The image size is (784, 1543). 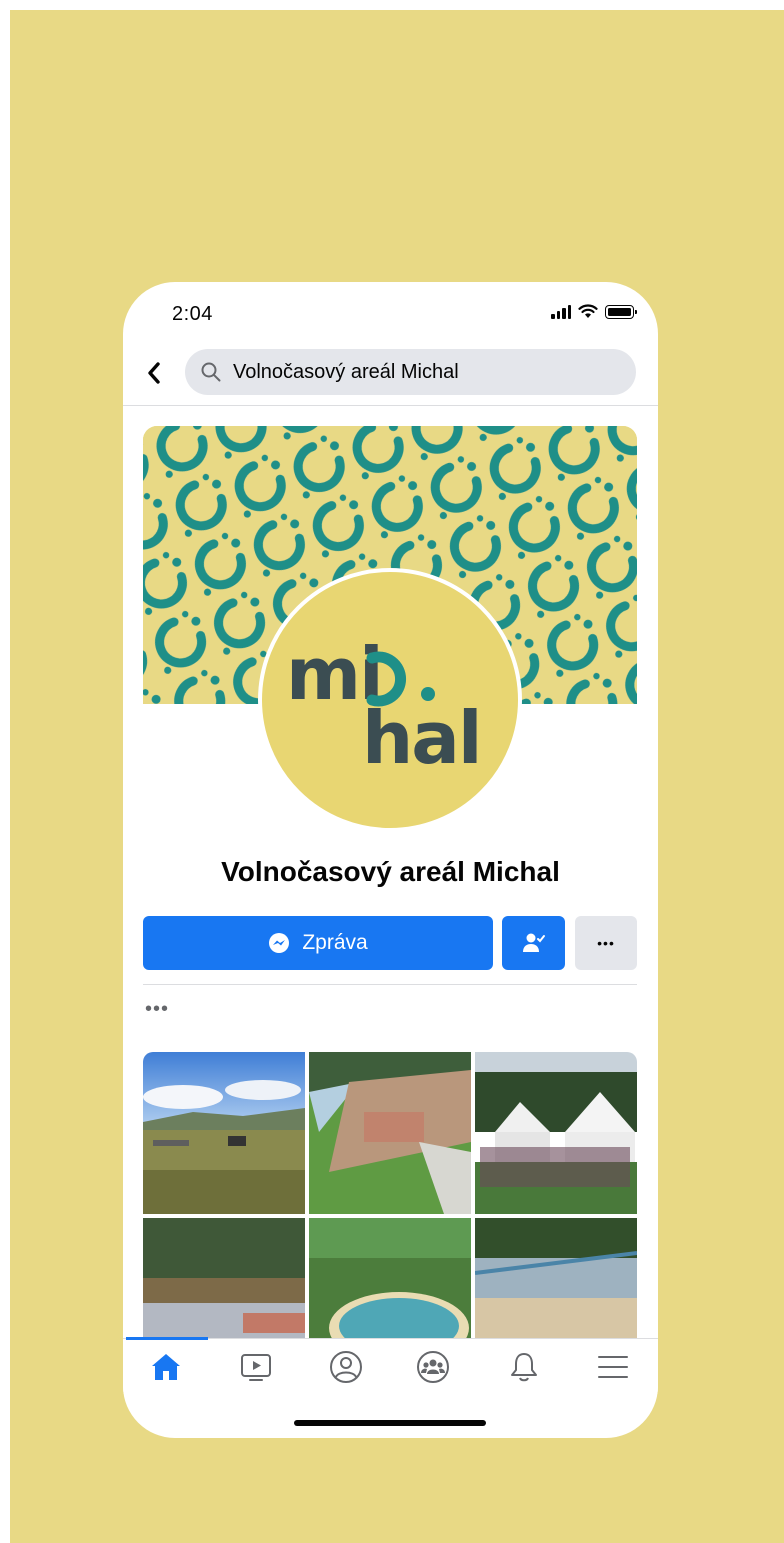 I want to click on page-title: Volnočasový areál Michal, so click(x=390, y=871).